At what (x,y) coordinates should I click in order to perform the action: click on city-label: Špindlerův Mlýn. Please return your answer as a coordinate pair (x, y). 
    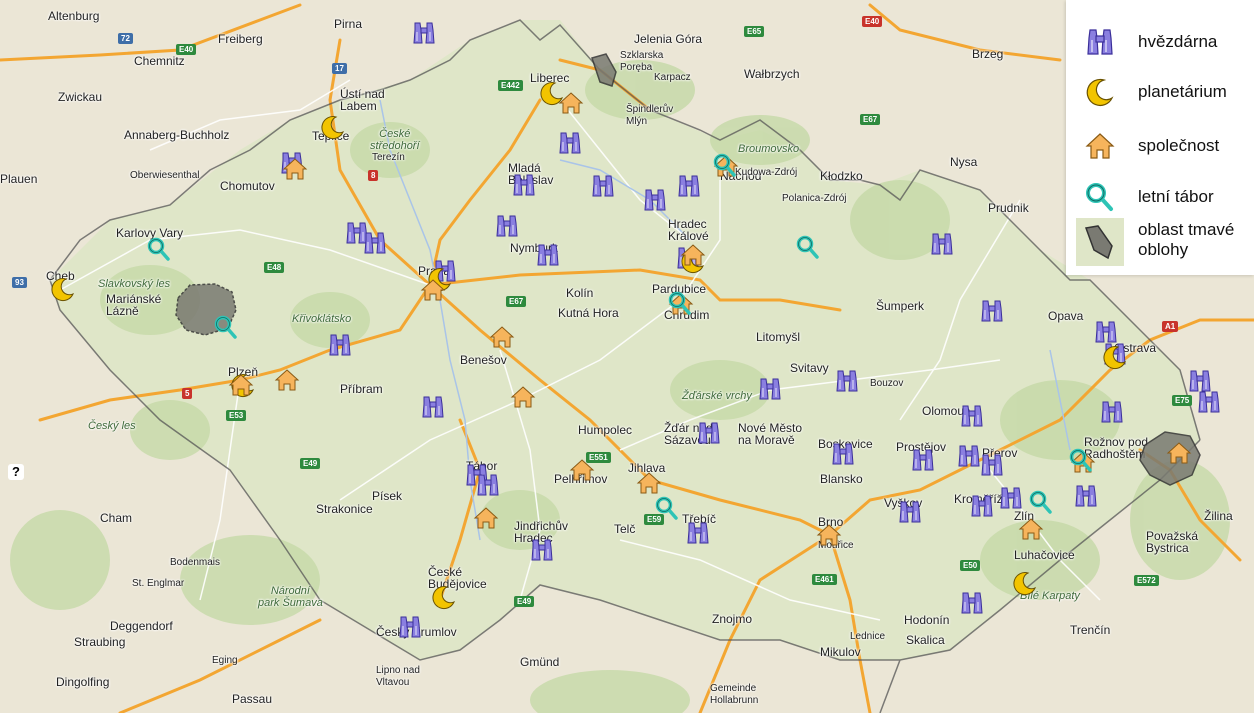
    Looking at the image, I should click on (650, 115).